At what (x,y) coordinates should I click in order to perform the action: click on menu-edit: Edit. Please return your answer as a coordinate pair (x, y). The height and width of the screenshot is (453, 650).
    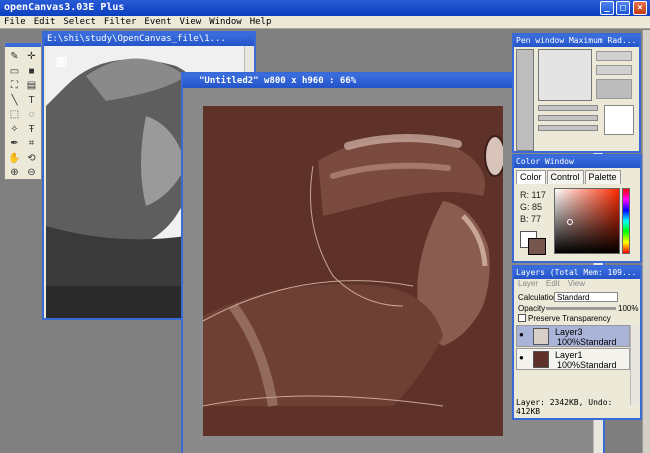
    Looking at the image, I should click on (45, 22).